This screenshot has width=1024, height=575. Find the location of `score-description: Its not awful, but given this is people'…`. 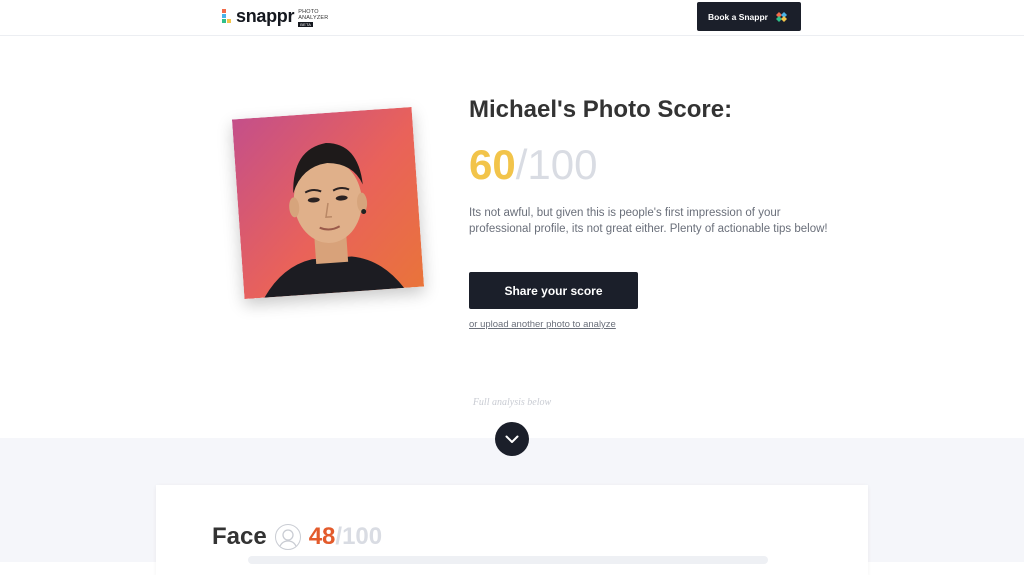

score-description: Its not awful, but given this is people'… is located at coordinates (648, 221).